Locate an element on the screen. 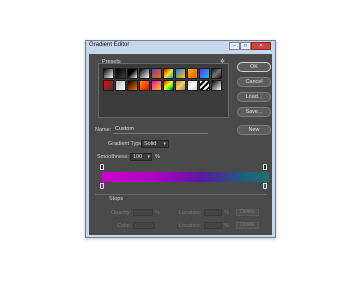  smoothness-field: 100 ▾ is located at coordinates (141, 157).